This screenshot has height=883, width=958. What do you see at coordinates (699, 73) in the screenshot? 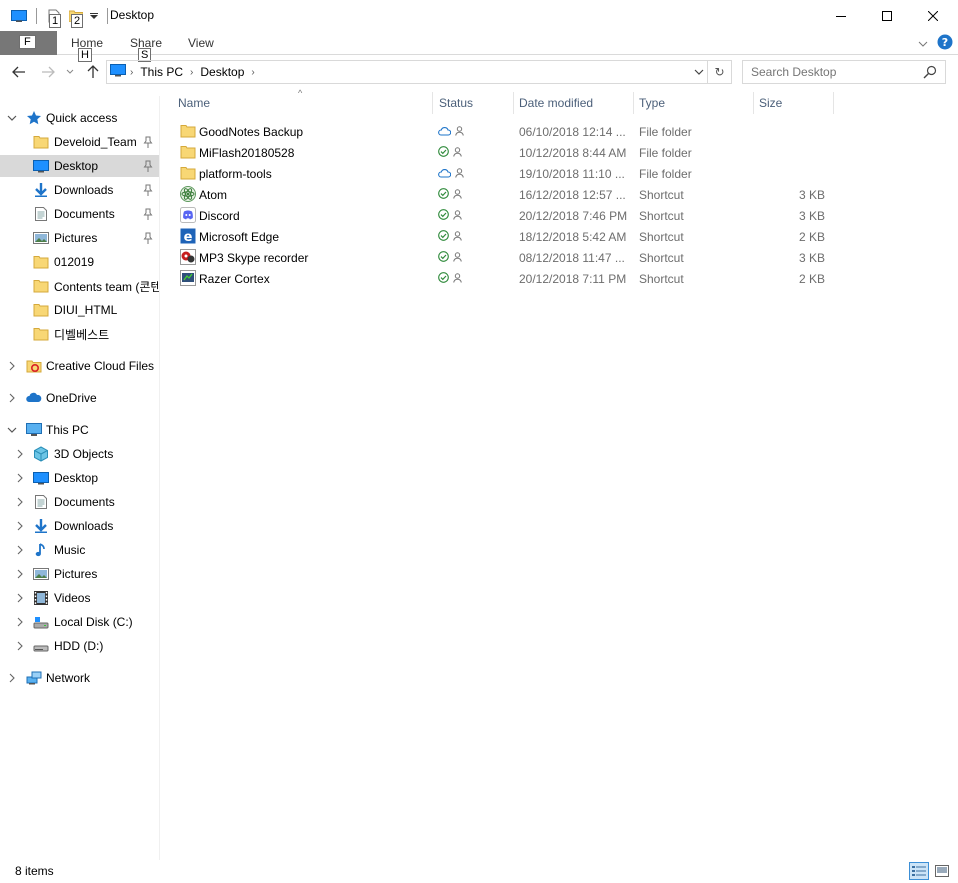
I see `address-dropdown-icon` at bounding box center [699, 73].